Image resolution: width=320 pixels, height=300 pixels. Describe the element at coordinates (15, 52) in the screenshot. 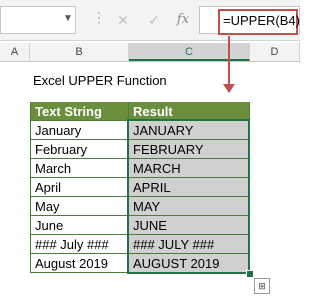

I see `column-header-a: A` at that location.